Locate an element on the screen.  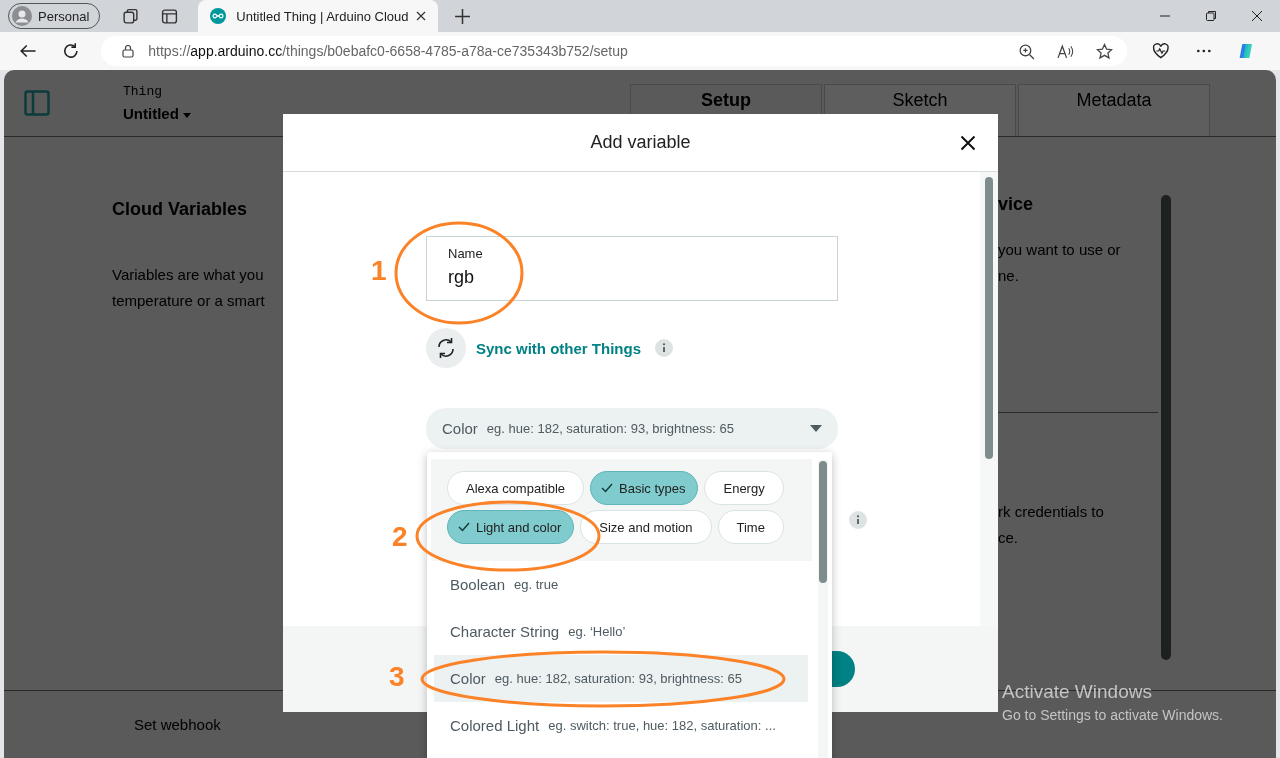
thing-label: Thing is located at coordinates (143, 91).